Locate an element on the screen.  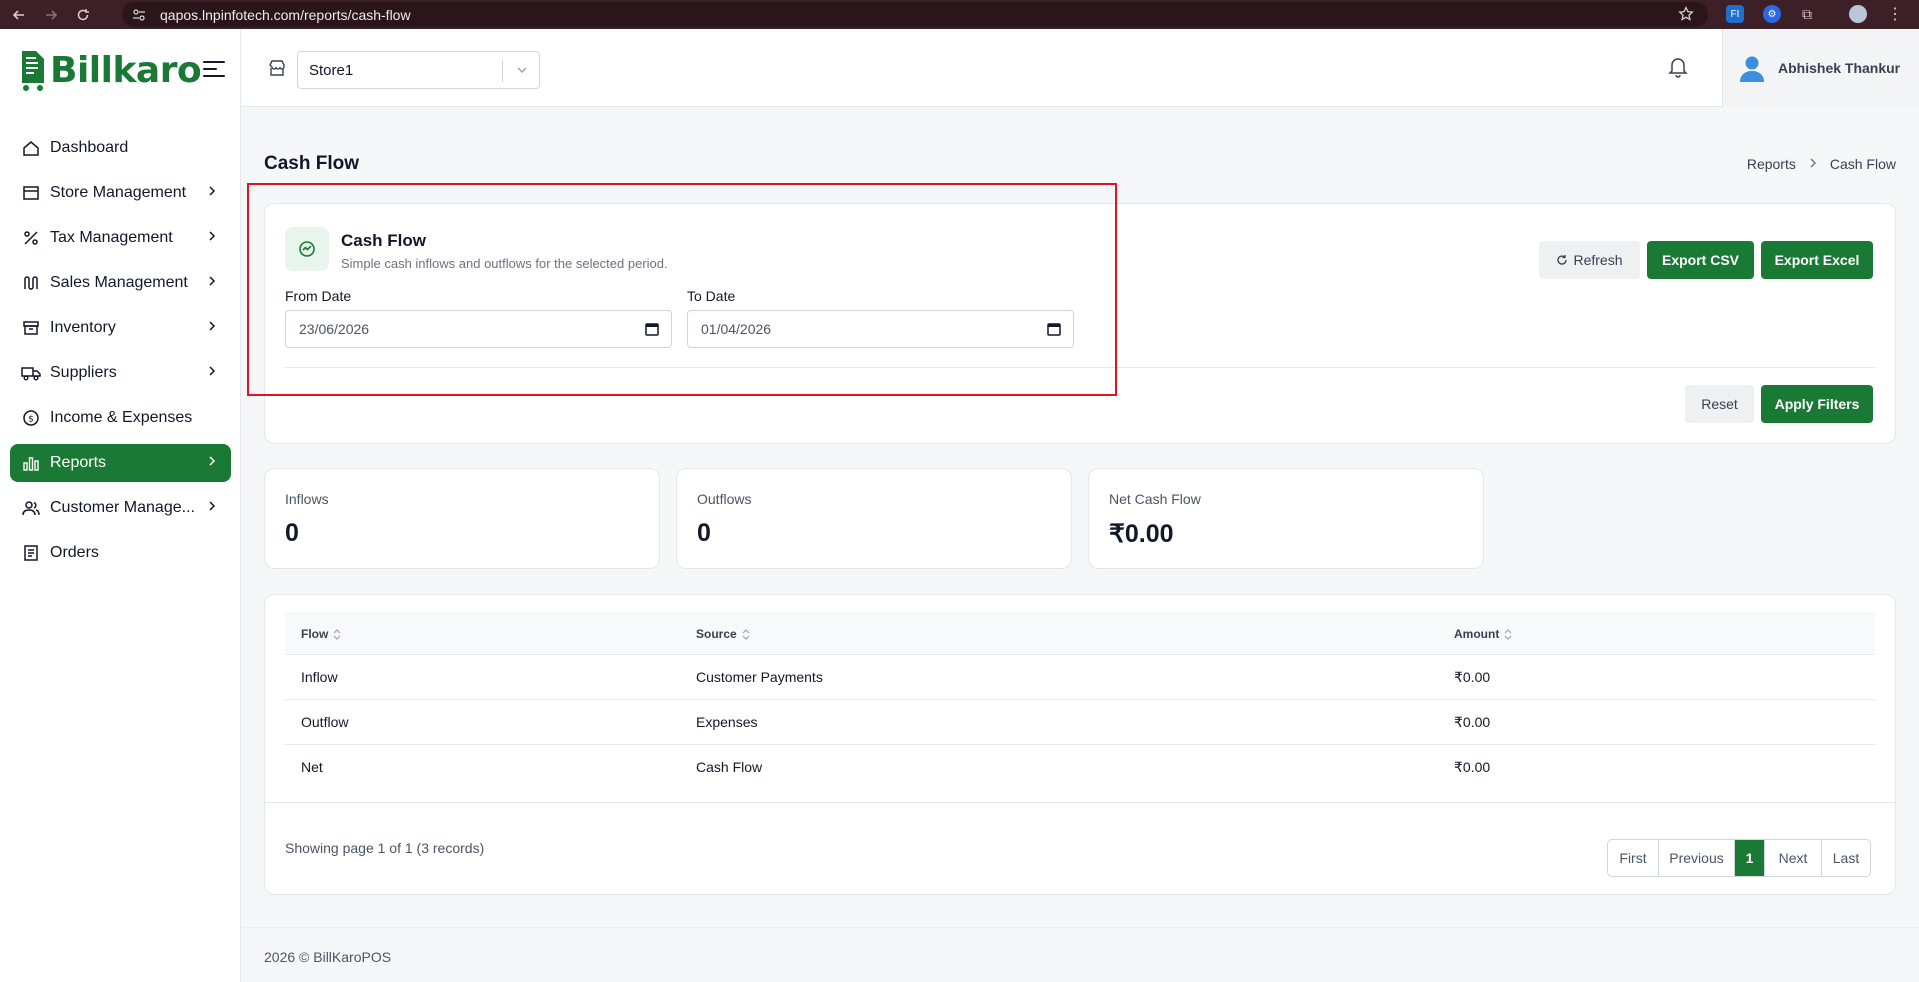
sidebar-item-store-management: Store Management is located at coordinates (120, 193).